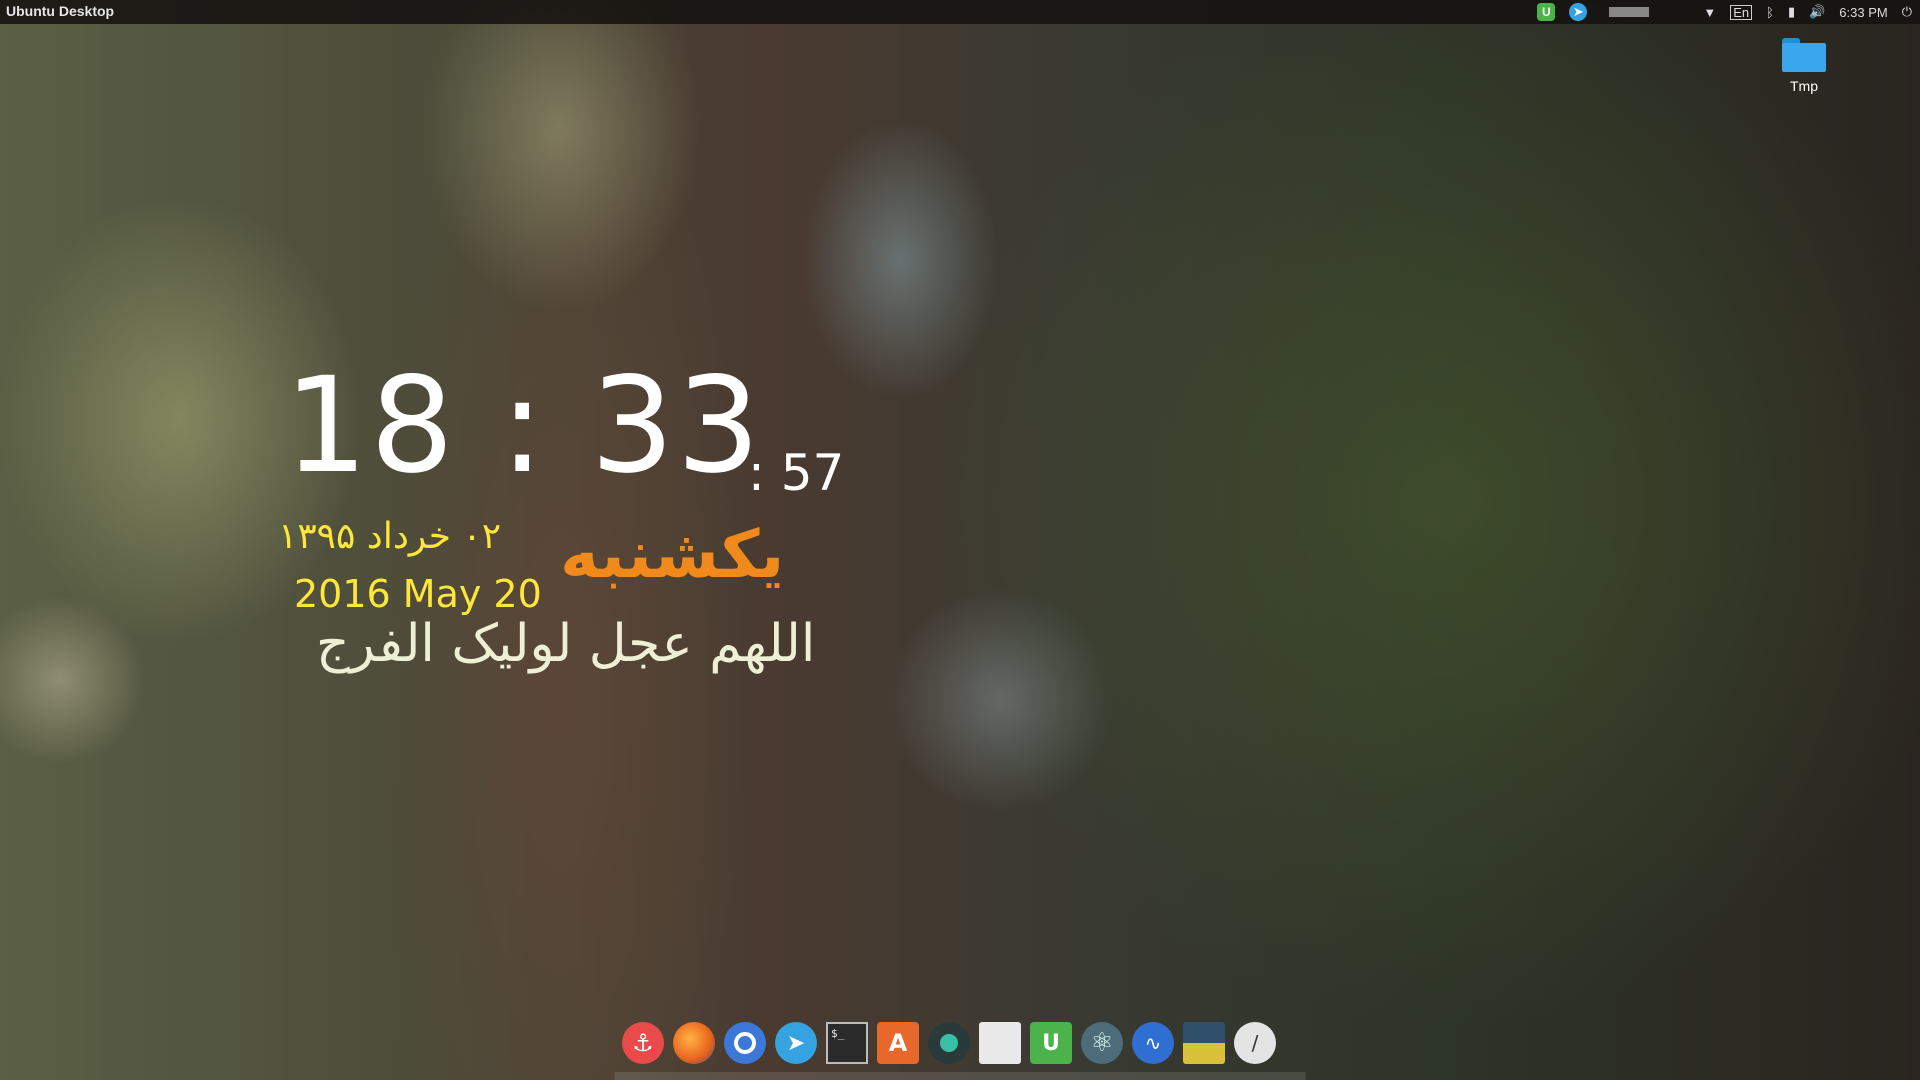 The width and height of the screenshot is (1920, 1080). I want to click on clock-seconds: : 57, so click(796, 473).